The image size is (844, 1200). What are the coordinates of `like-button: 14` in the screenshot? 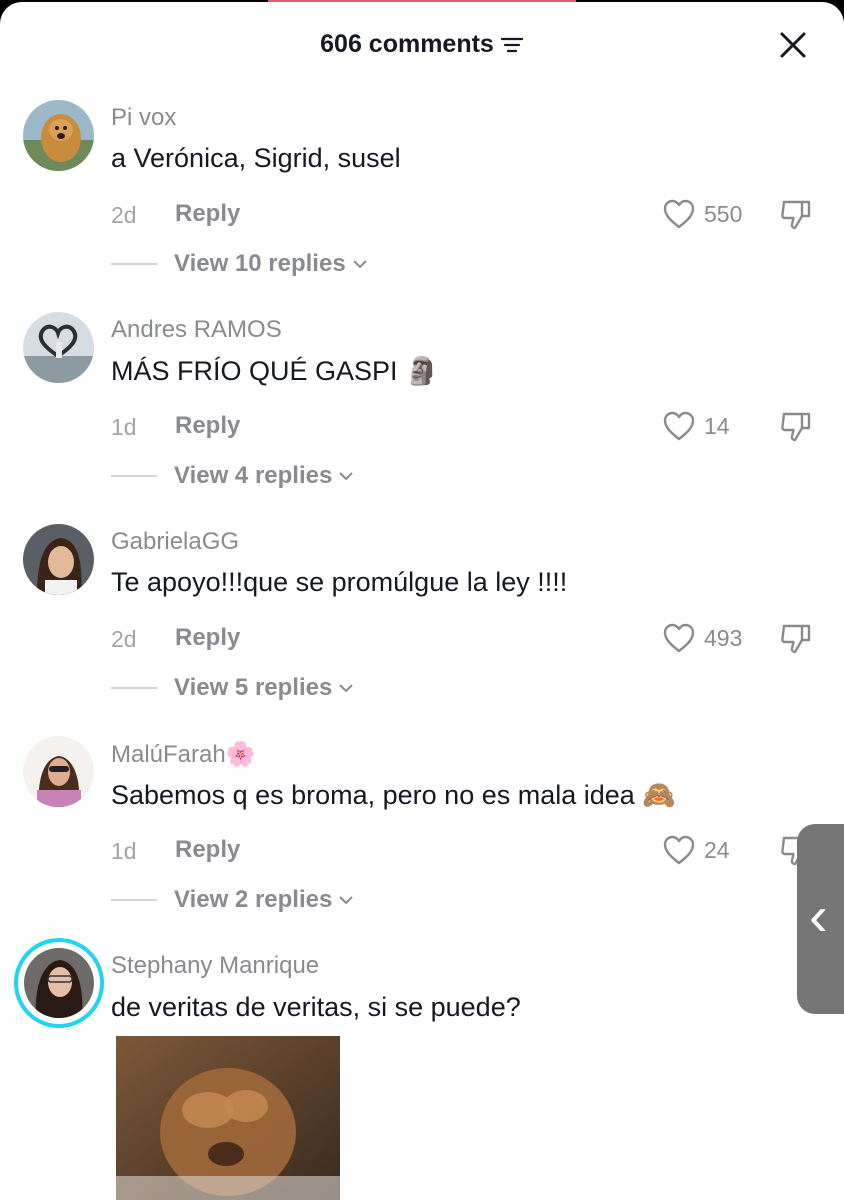 It's located at (696, 426).